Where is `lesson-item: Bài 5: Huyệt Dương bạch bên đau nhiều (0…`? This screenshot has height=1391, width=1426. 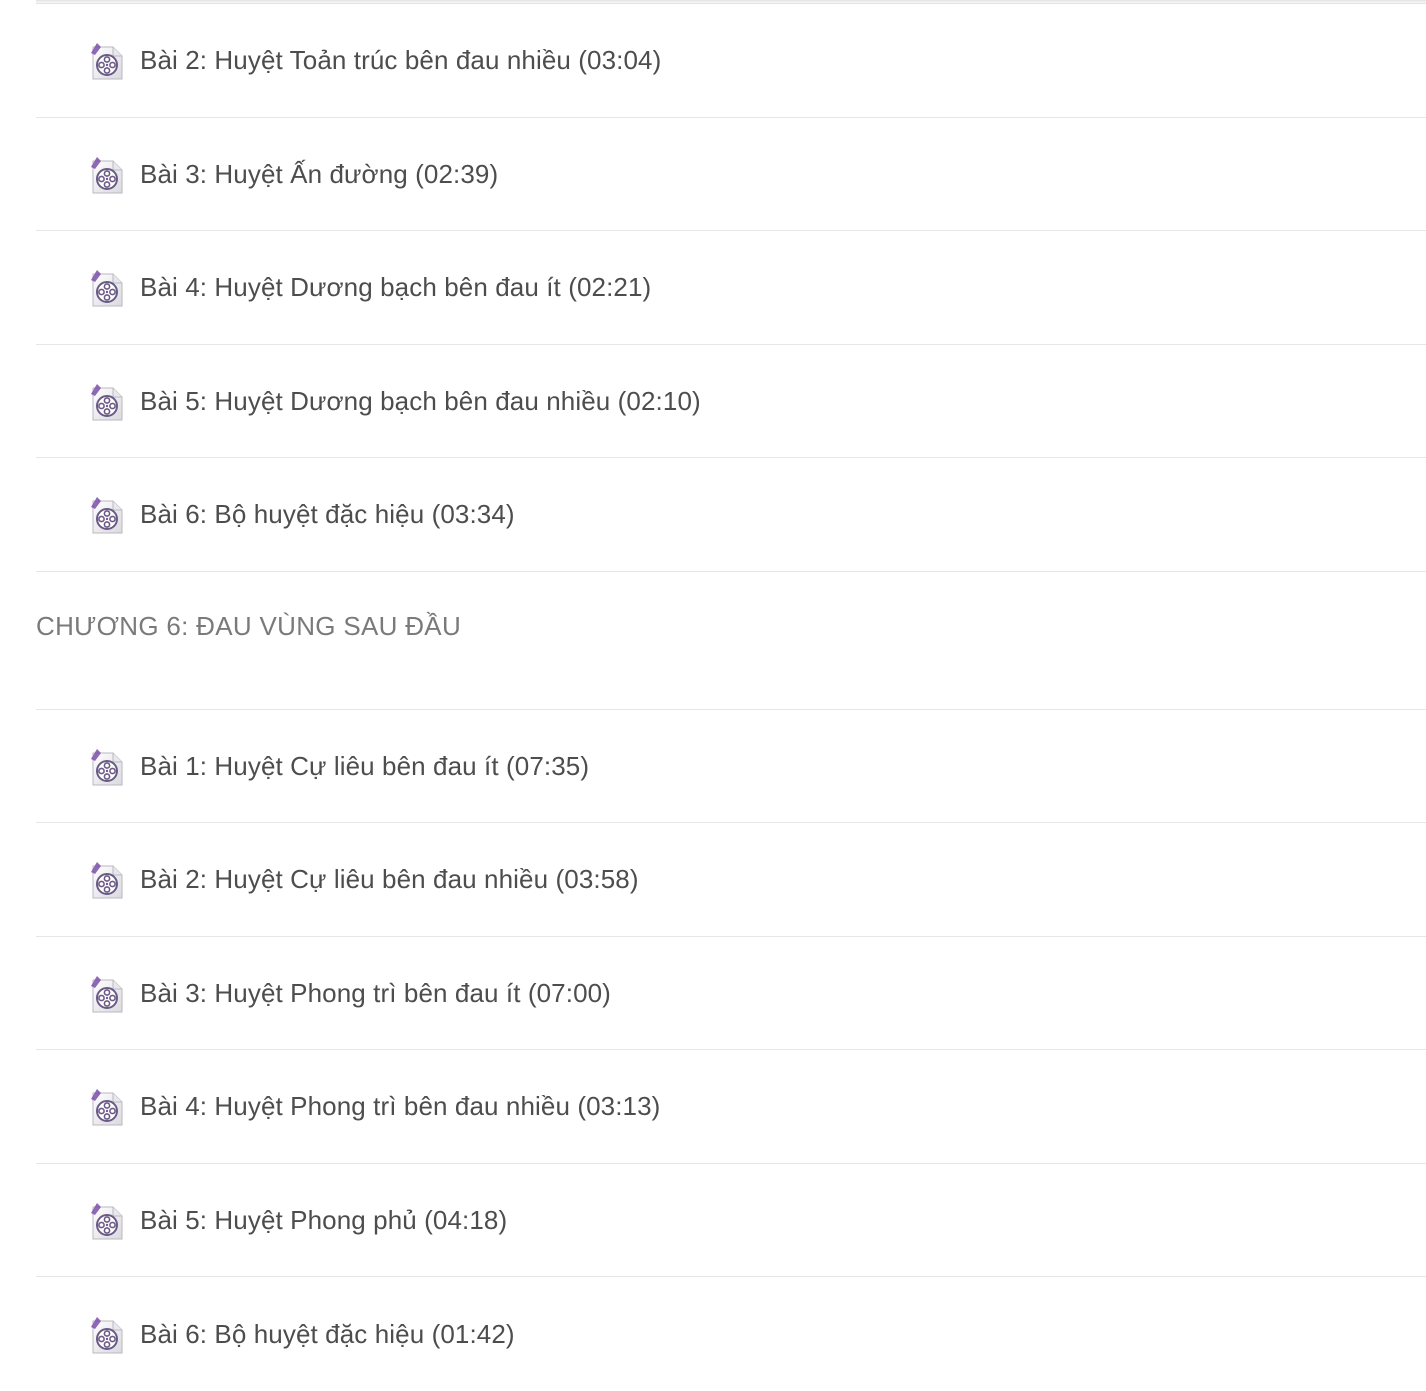
lesson-item: Bài 5: Huyệt Dương bạch bên đau nhiều (0… is located at coordinates (731, 401).